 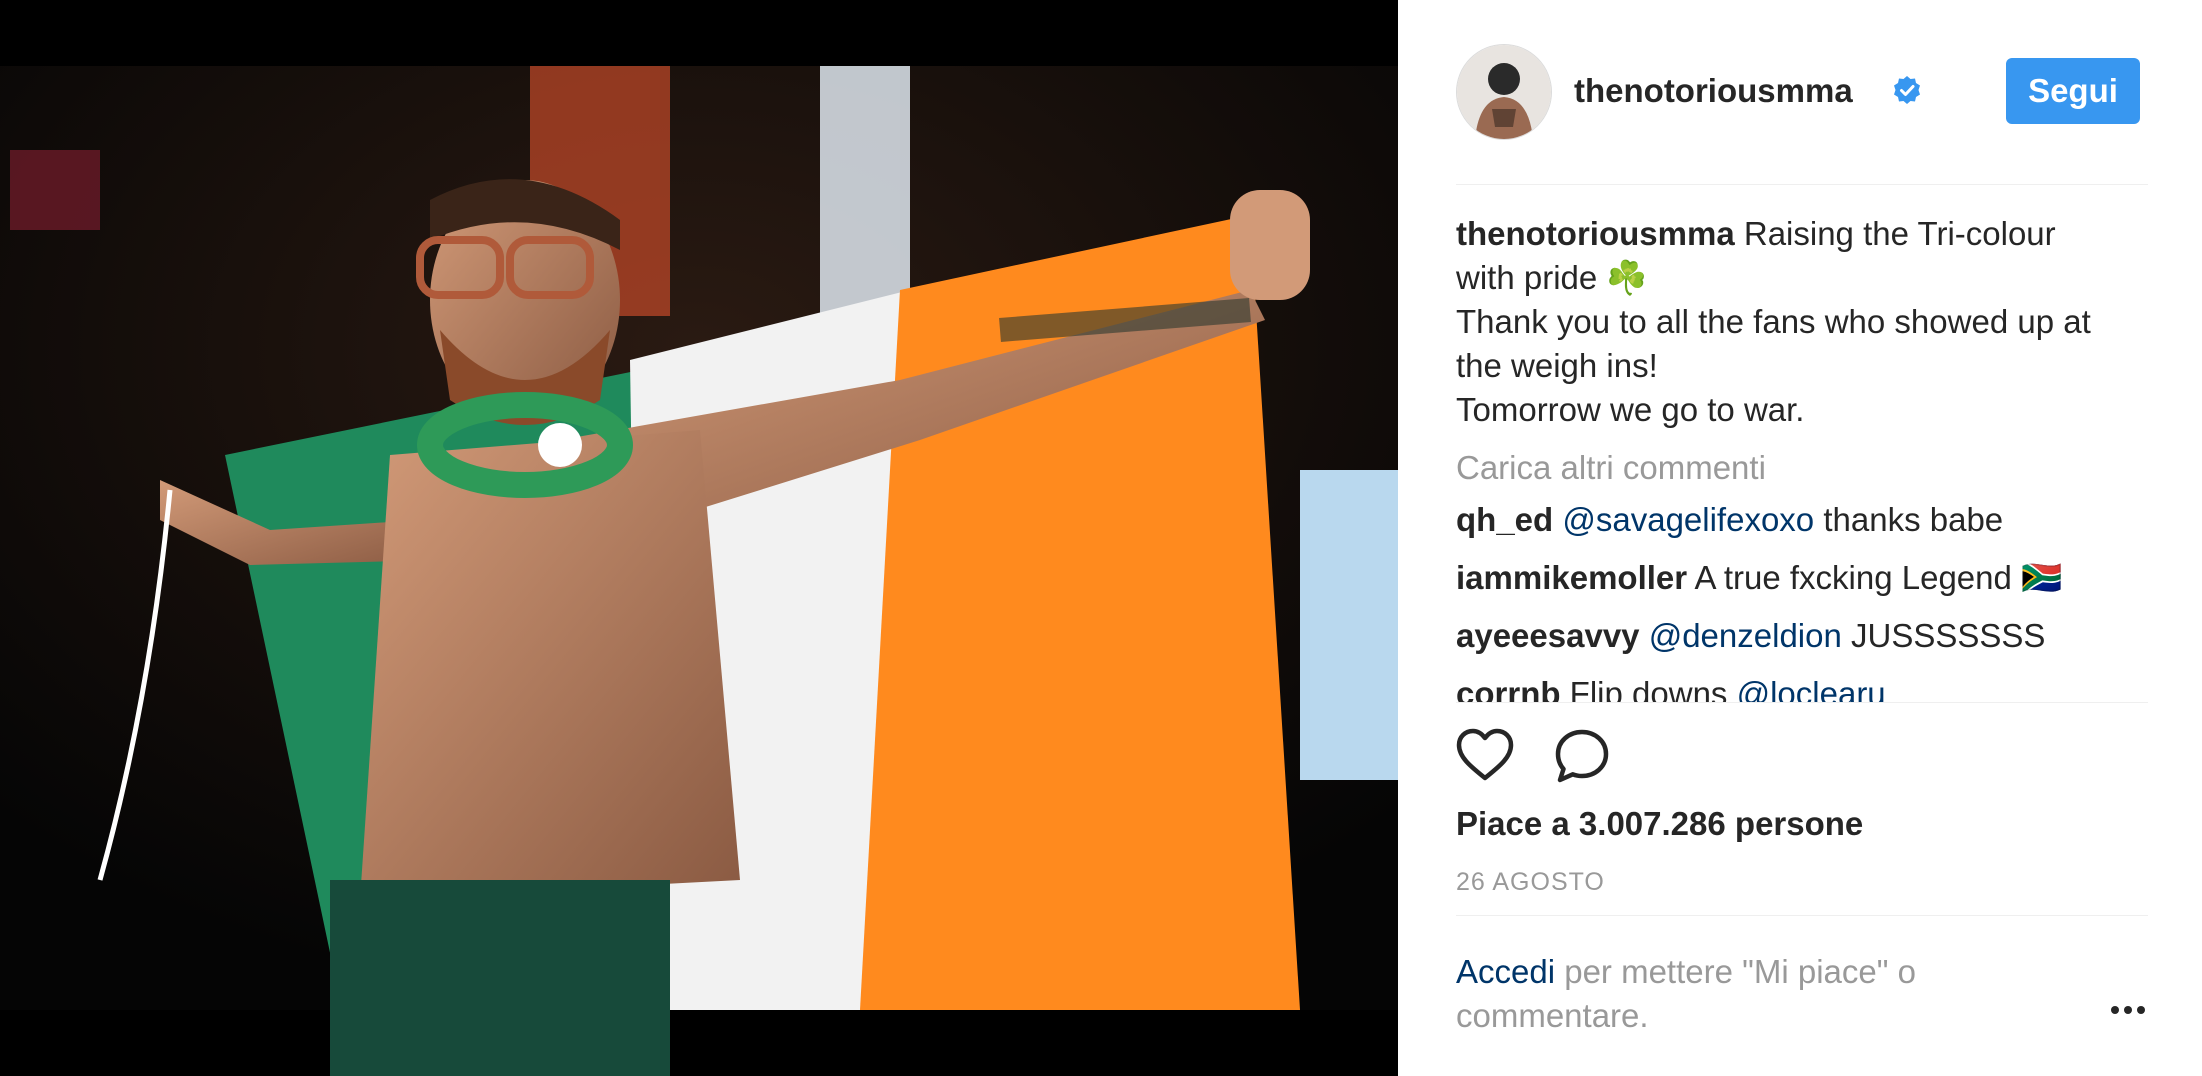 I want to click on comment-bubble-icon, so click(x=1582, y=758).